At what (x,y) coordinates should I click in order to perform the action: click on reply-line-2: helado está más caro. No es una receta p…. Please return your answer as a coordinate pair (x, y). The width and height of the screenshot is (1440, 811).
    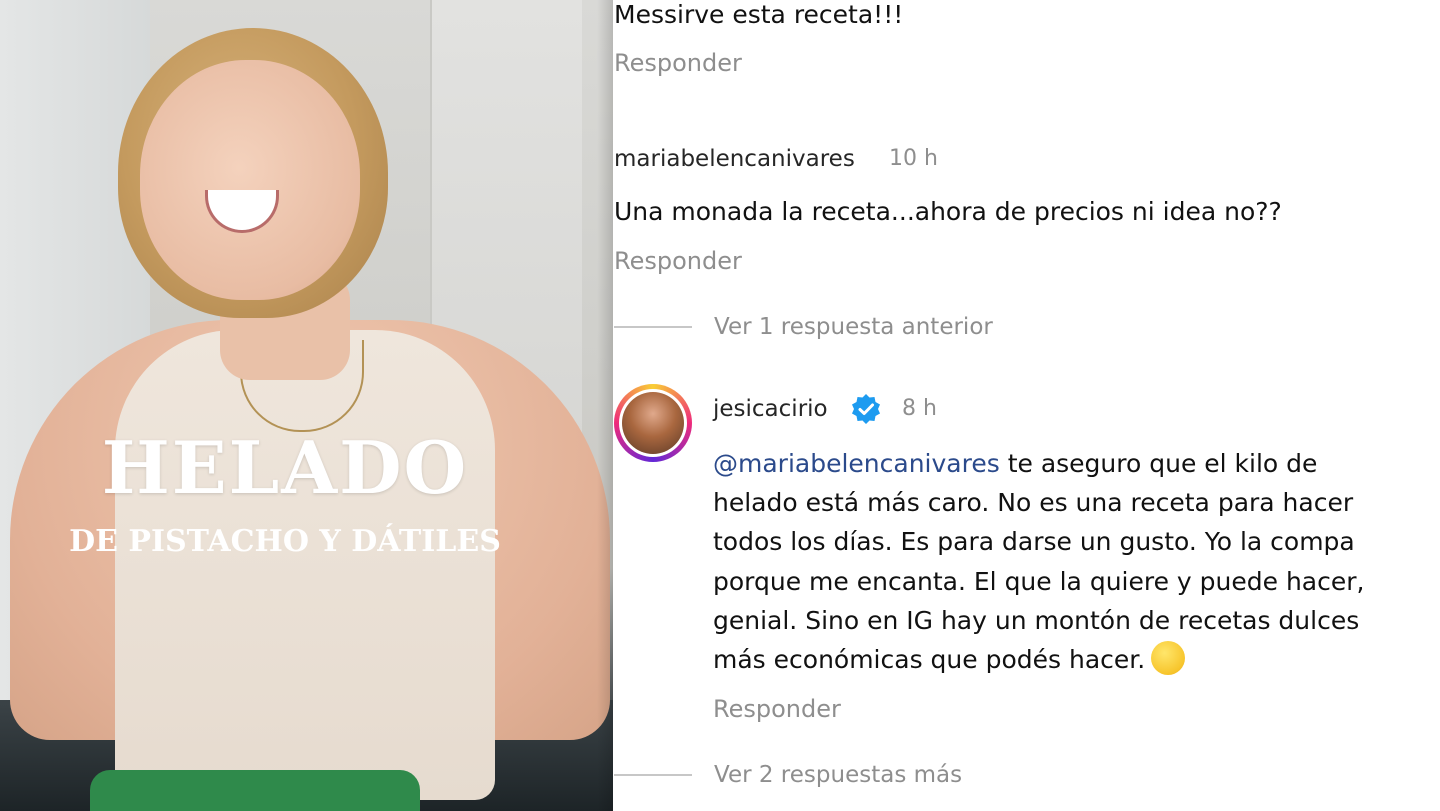
    Looking at the image, I should click on (1033, 503).